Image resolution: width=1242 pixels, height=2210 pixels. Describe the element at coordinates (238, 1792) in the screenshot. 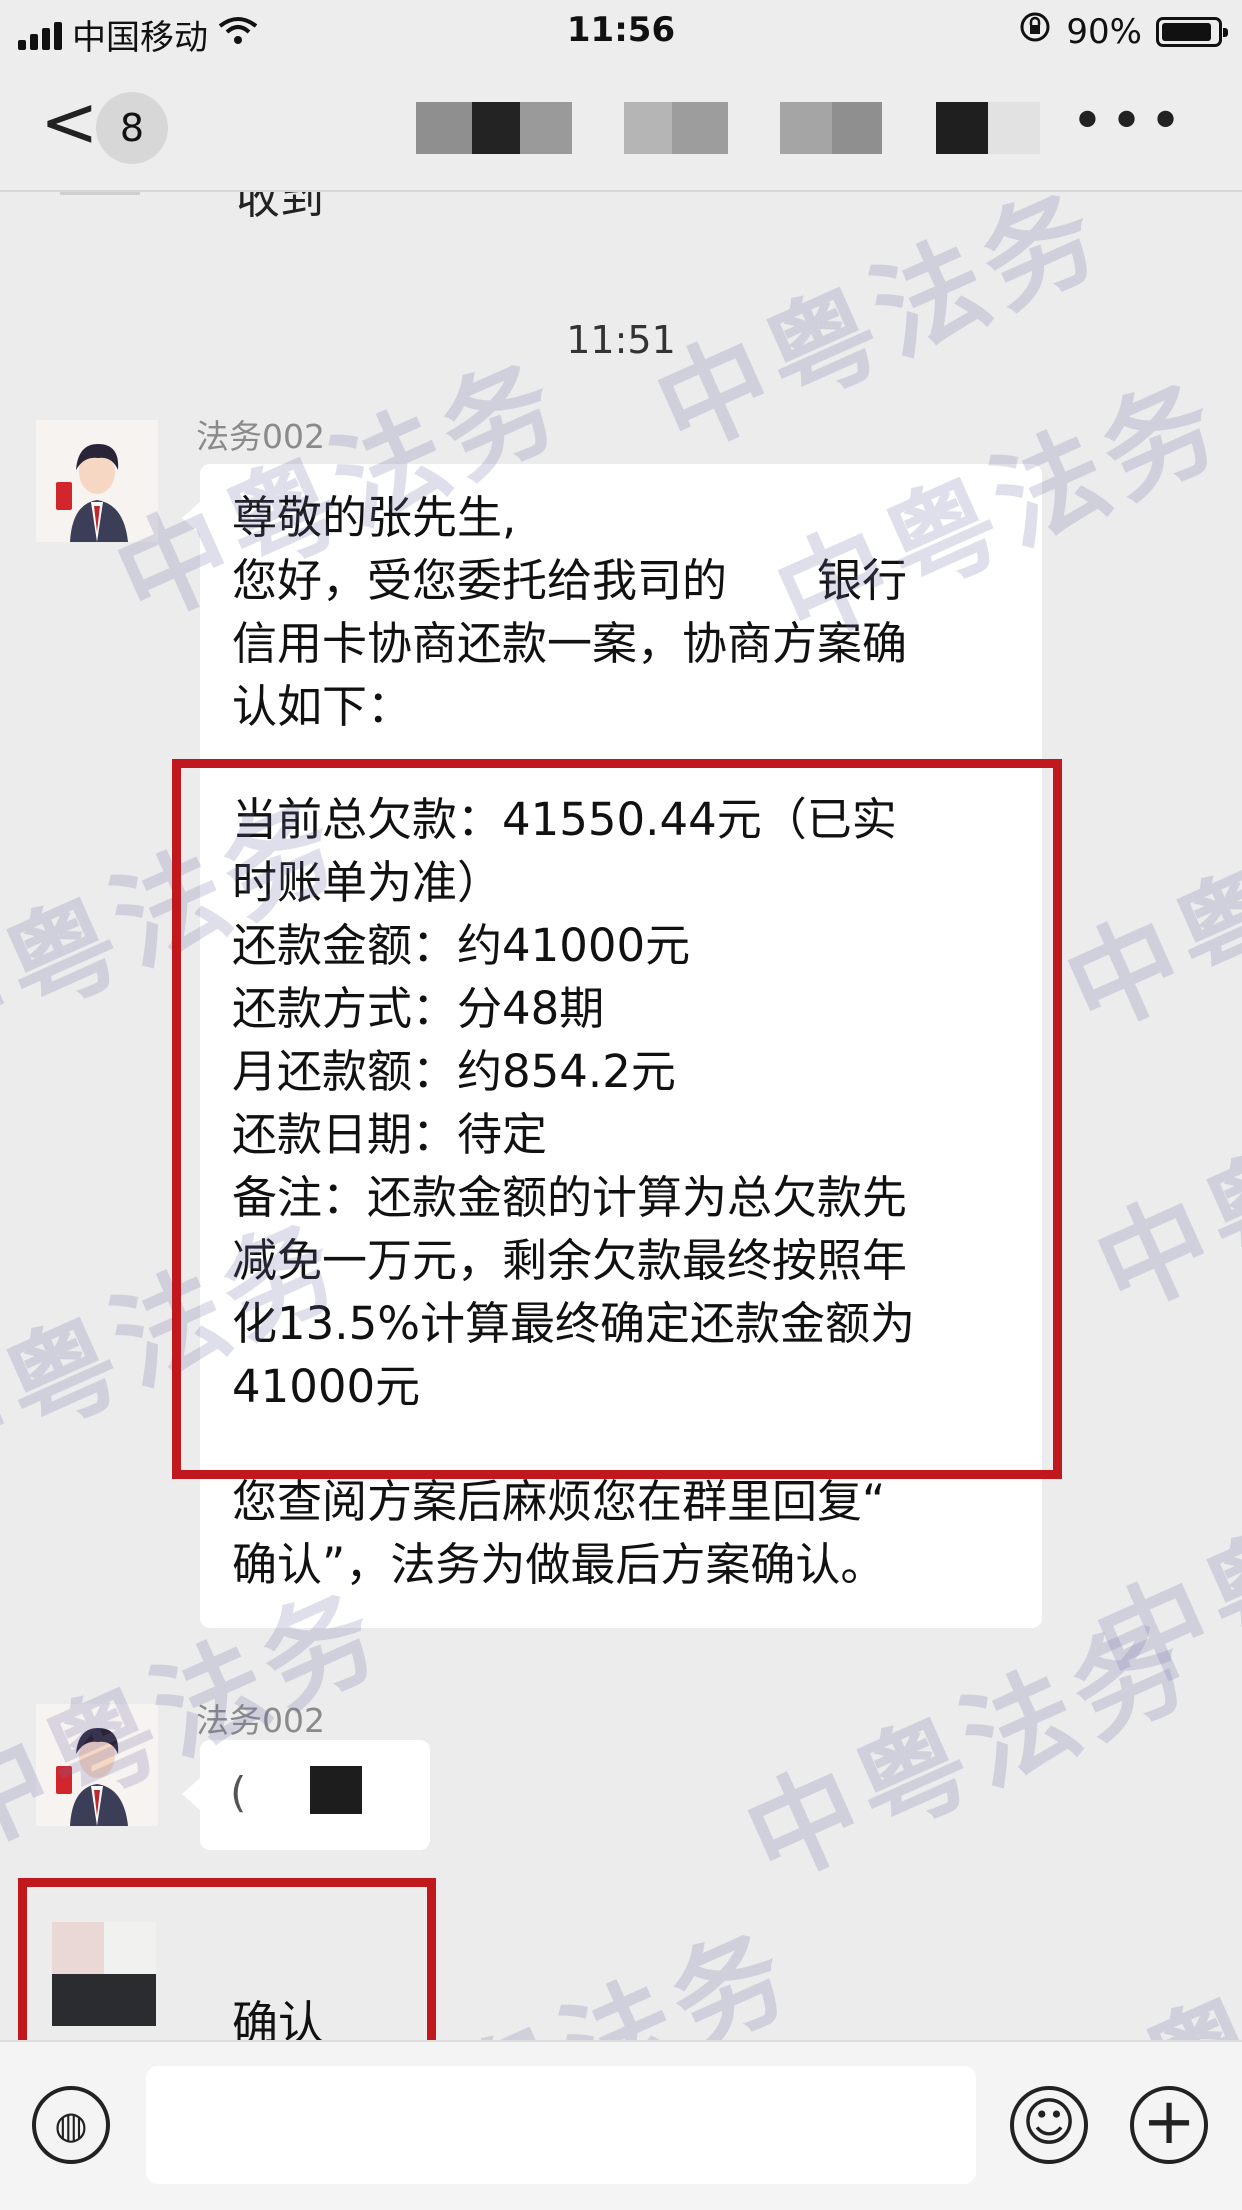

I see `partial-text: (` at that location.